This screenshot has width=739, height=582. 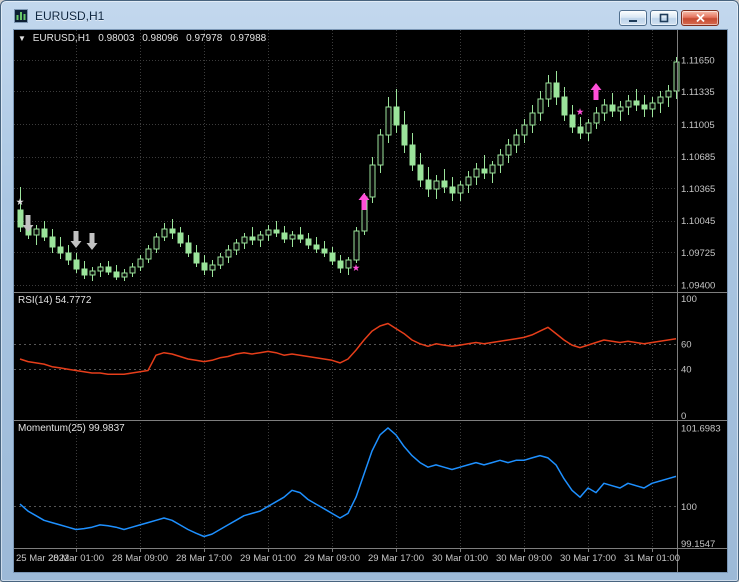 I want to click on time-tick-label: 28 Mar 01:00, so click(x=76, y=558).